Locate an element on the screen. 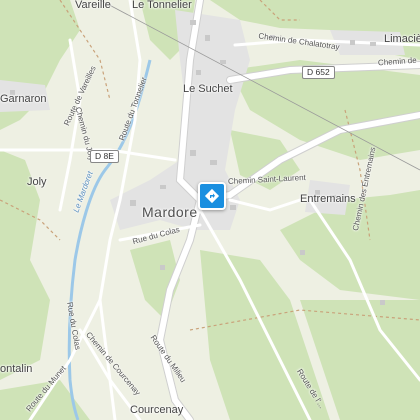 The image size is (420, 420). location-pin is located at coordinates (212, 196).